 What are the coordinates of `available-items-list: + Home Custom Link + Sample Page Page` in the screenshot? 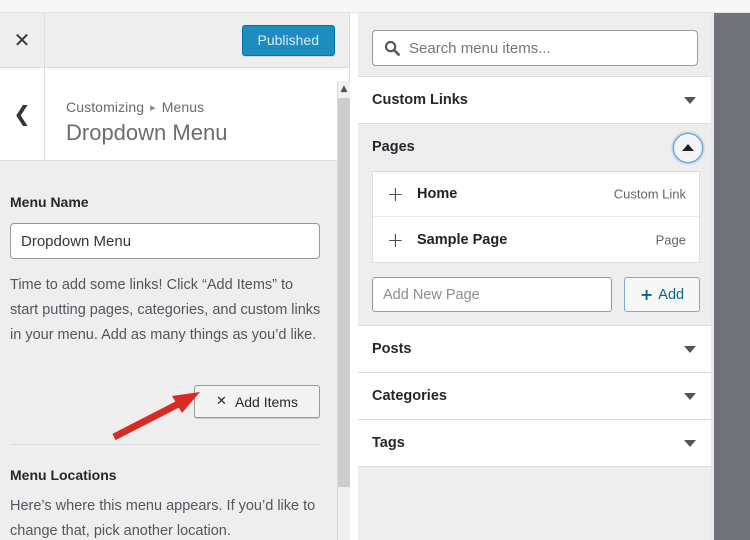 It's located at (536, 217).